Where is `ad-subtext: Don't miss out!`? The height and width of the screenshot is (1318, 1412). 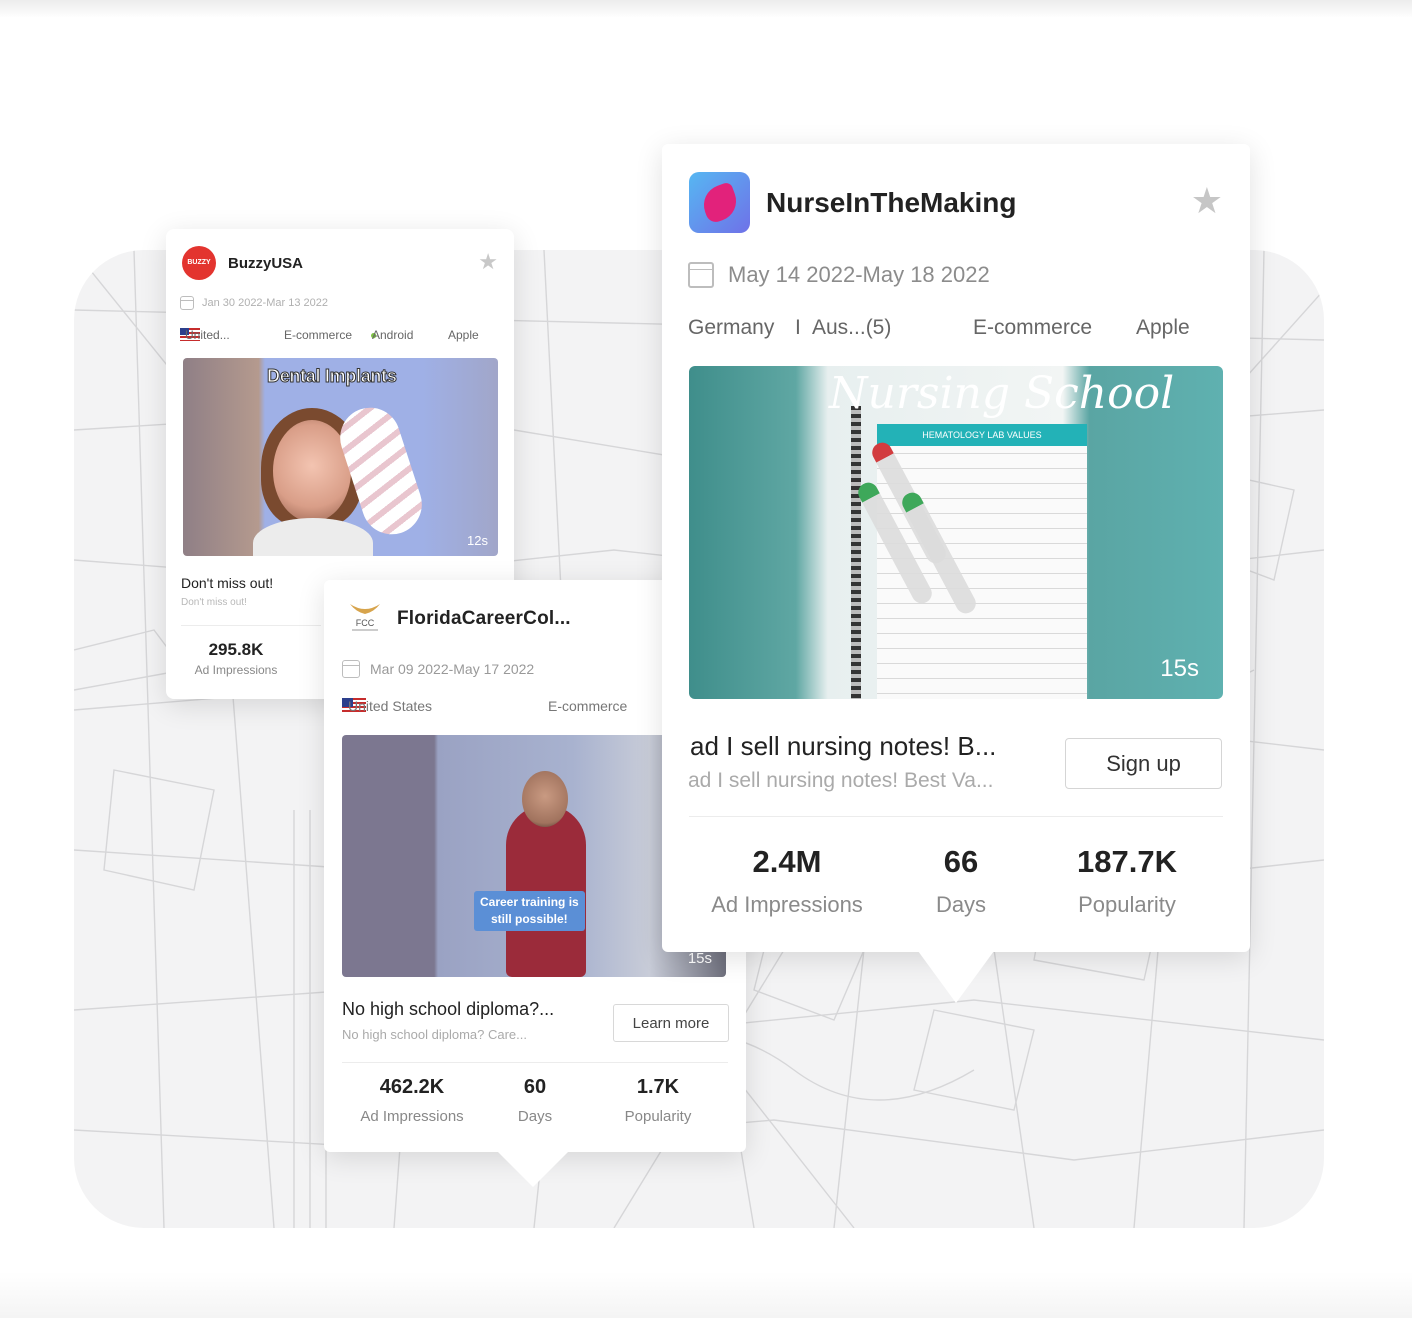
ad-subtext: Don't miss out! is located at coordinates (214, 602).